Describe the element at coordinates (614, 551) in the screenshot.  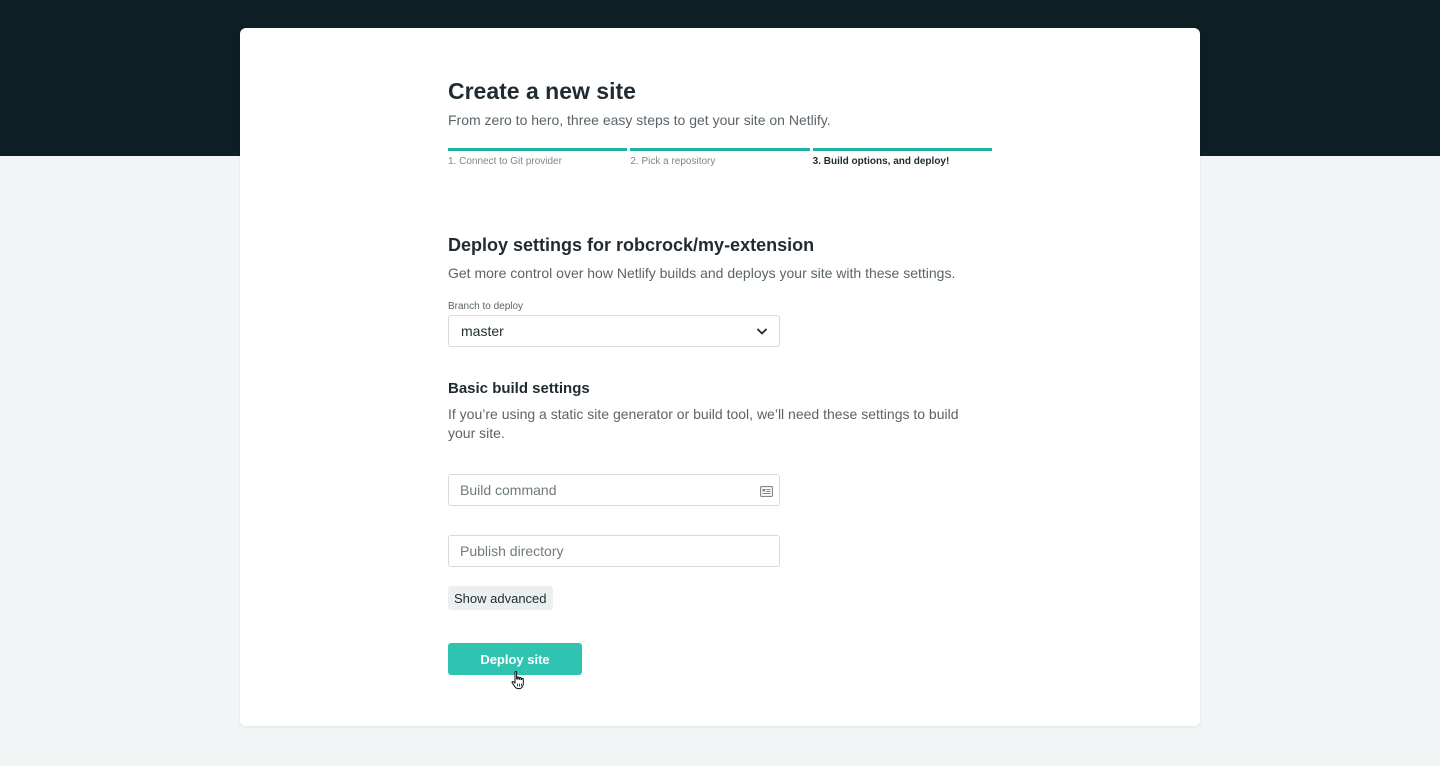
I see `publish-directory-input` at that location.